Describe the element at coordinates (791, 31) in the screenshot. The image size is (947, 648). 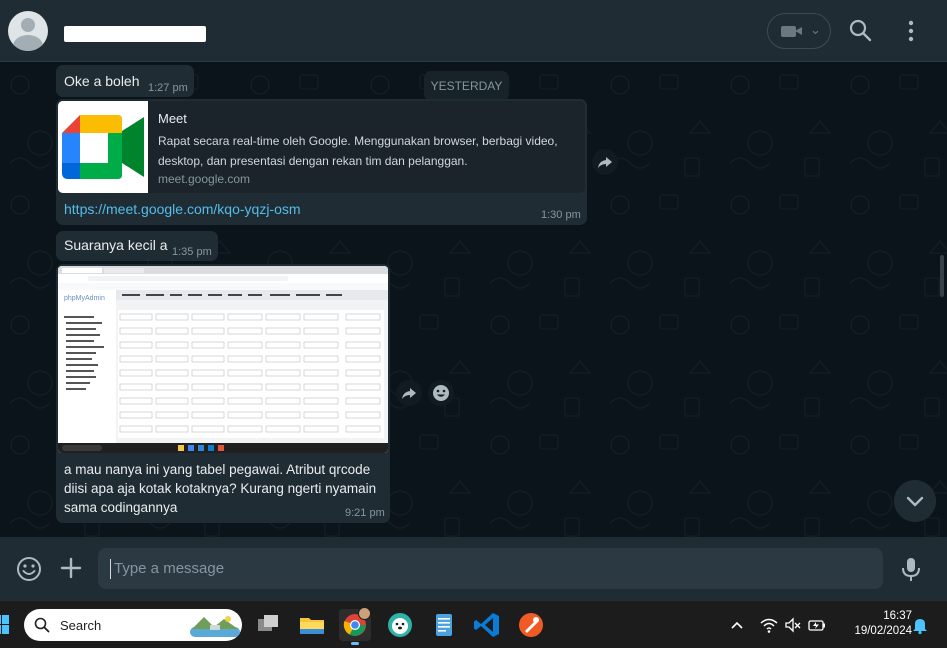
I see `video-camera-icon` at that location.